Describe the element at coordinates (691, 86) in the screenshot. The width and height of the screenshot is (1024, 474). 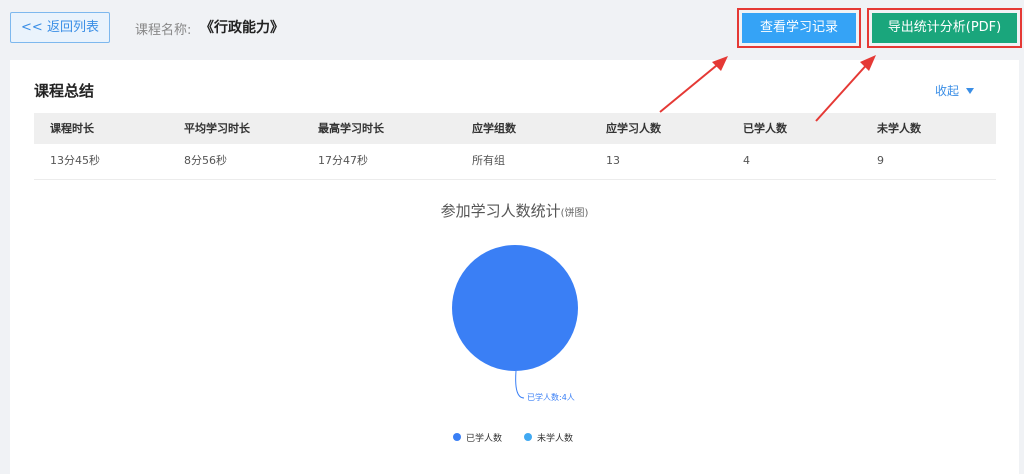
I see `arrow-to-records` at that location.